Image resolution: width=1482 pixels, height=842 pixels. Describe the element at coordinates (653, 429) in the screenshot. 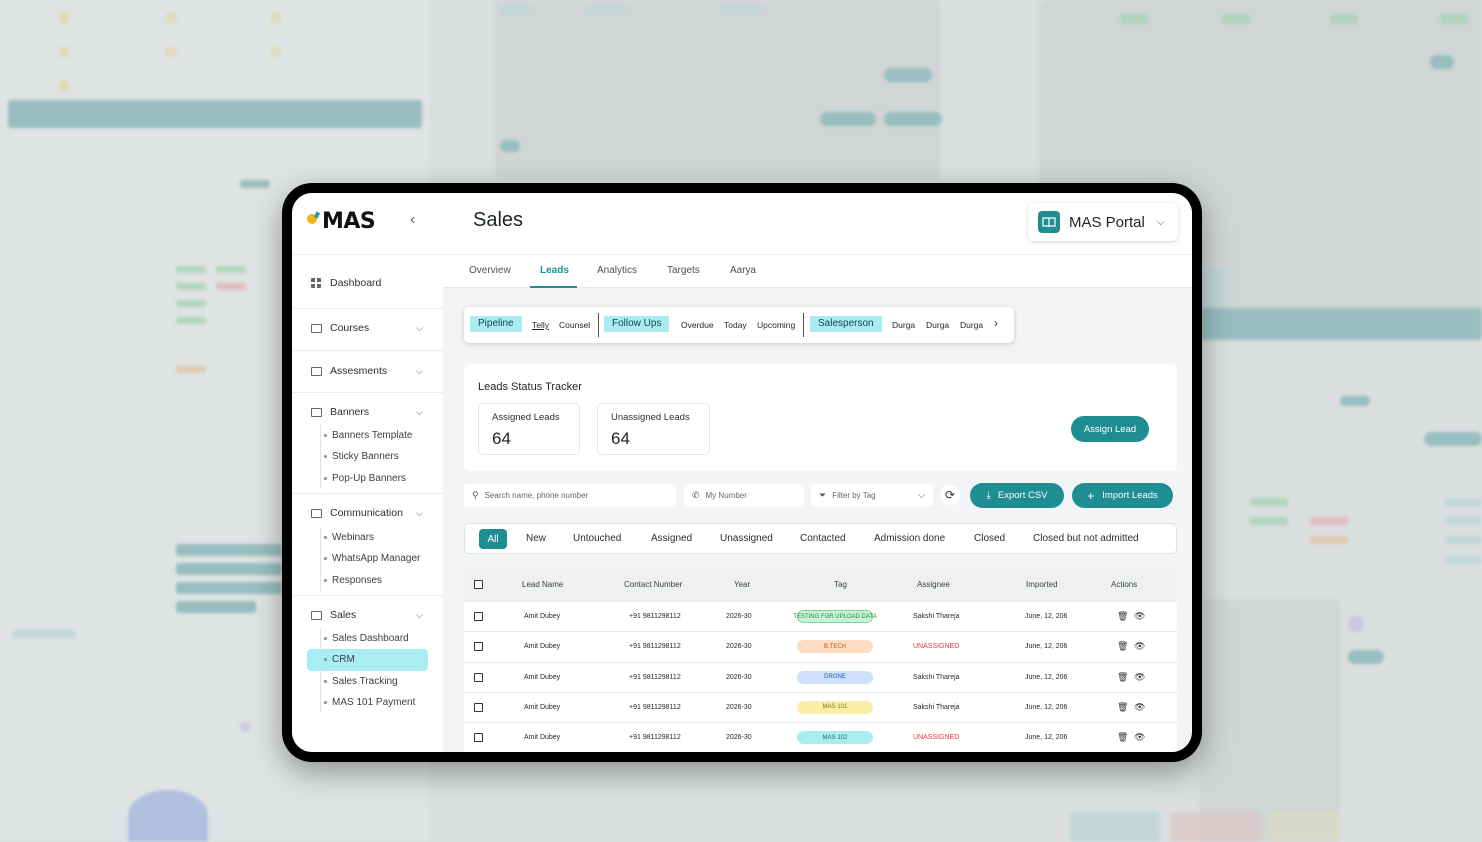

I see `unassigned-leads-card: Unassigned Leads 64` at that location.